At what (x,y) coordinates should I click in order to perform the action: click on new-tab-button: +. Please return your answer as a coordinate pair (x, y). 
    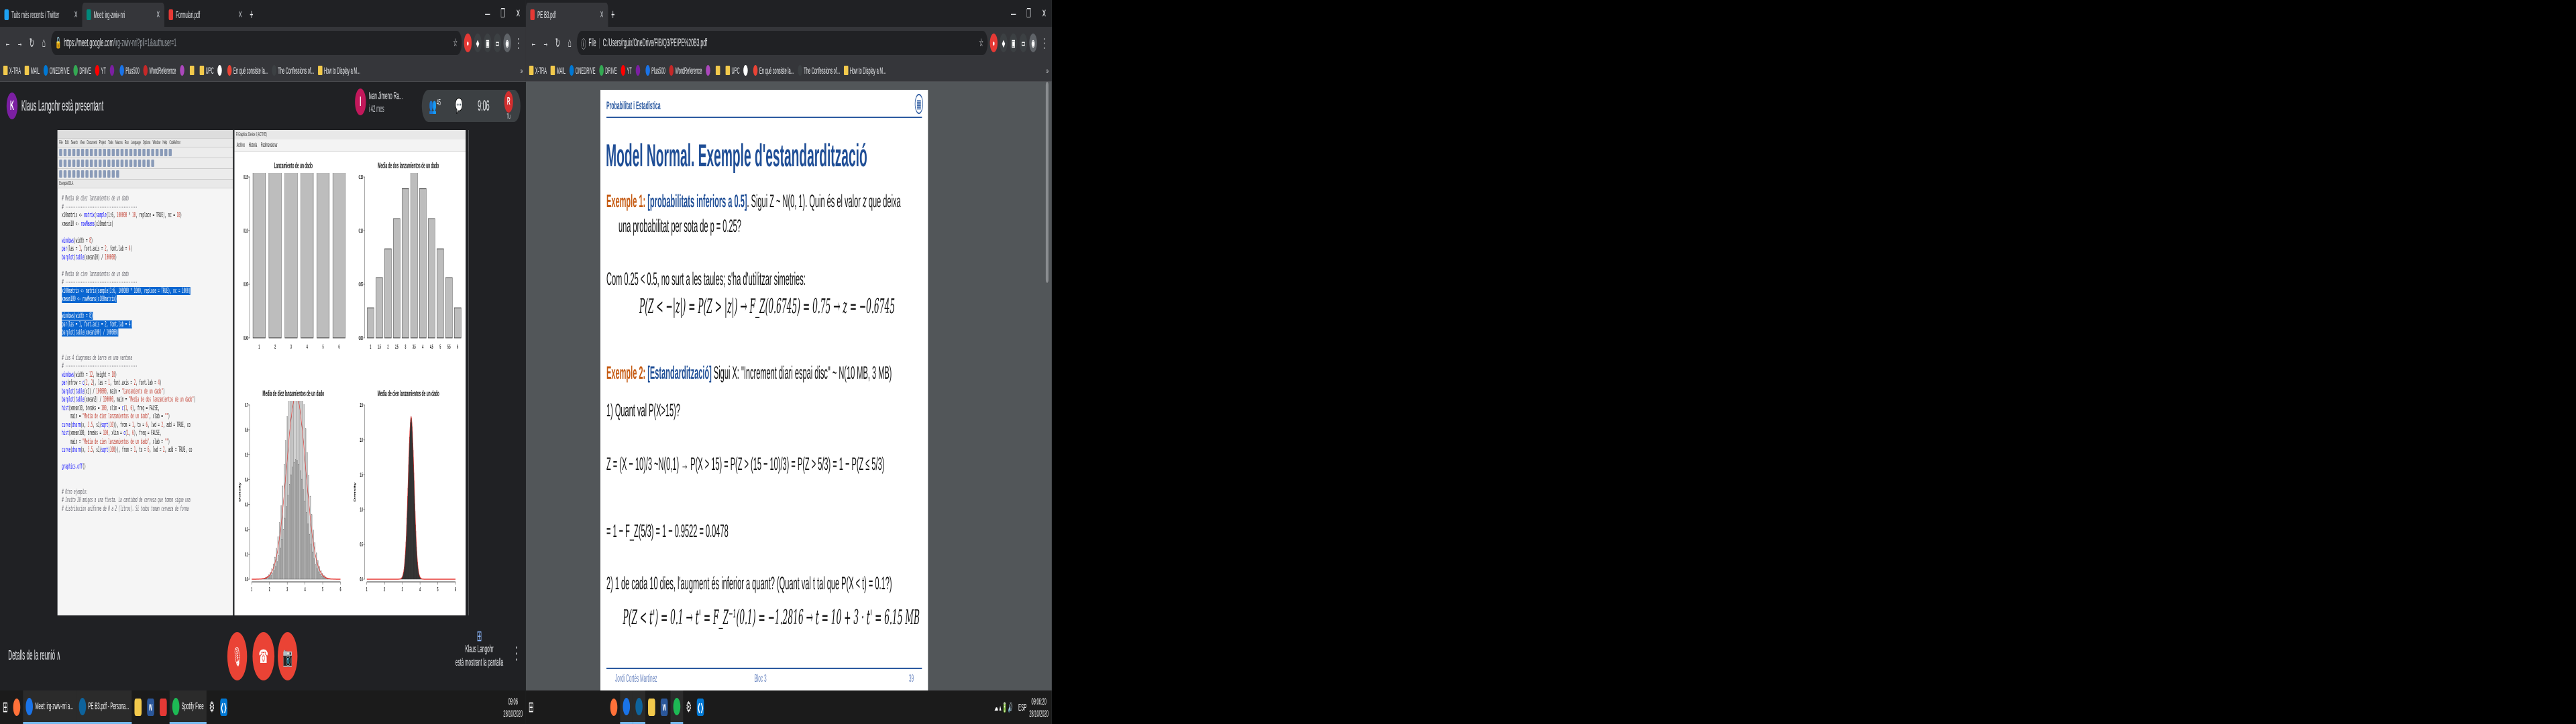
    Looking at the image, I should click on (613, 15).